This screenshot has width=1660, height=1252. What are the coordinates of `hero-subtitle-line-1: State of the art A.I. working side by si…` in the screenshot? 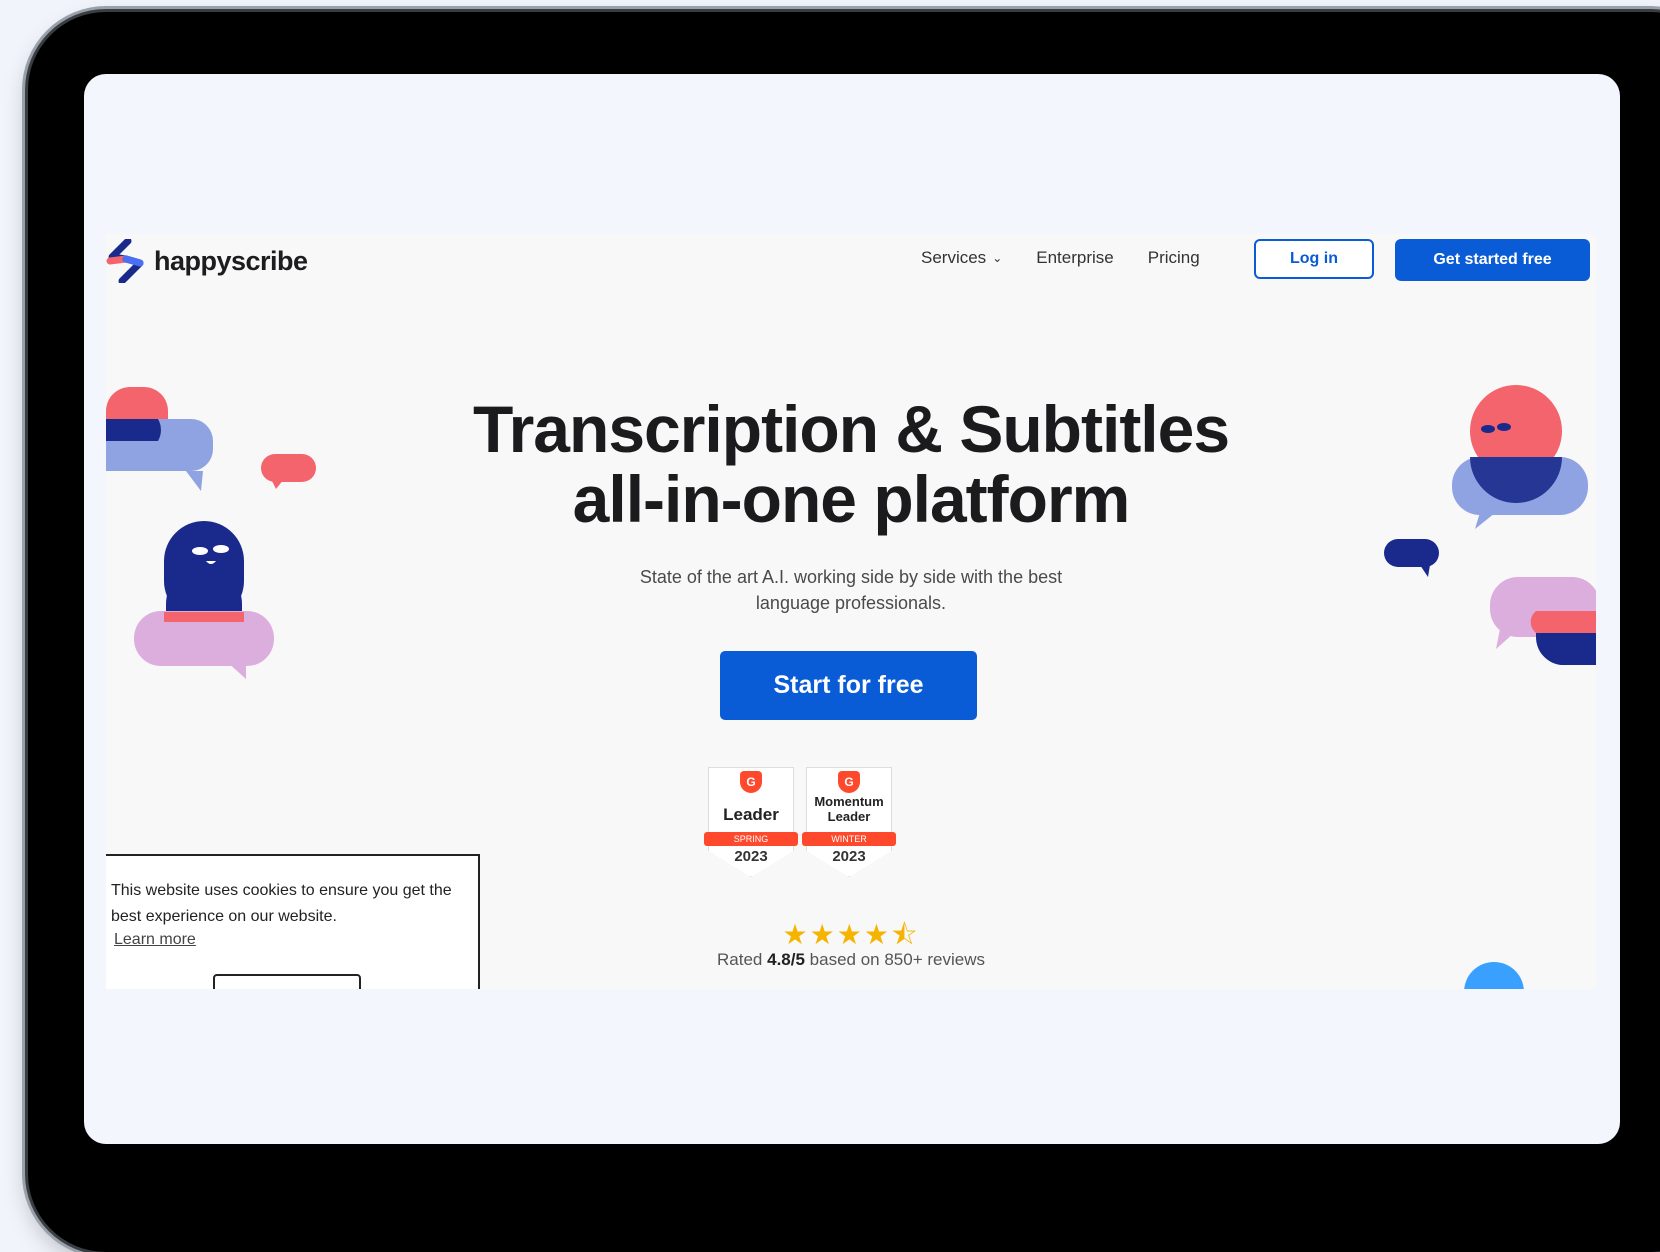 It's located at (851, 577).